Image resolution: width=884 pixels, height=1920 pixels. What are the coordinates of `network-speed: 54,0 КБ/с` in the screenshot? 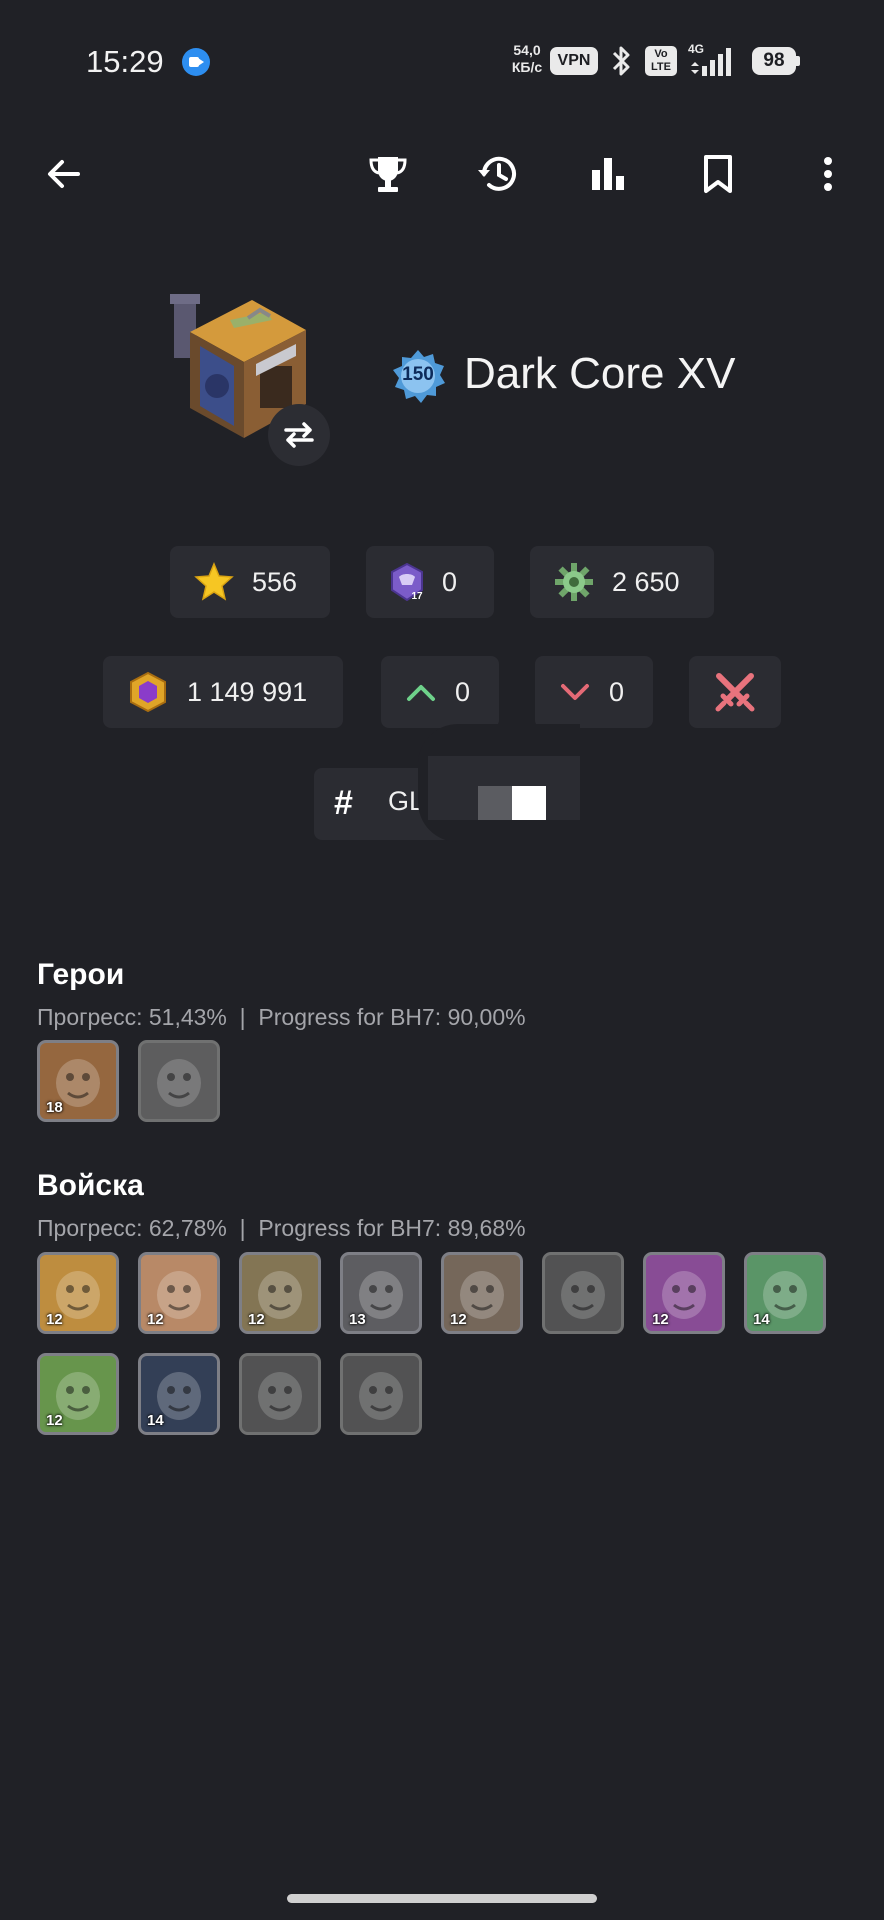 It's located at (527, 59).